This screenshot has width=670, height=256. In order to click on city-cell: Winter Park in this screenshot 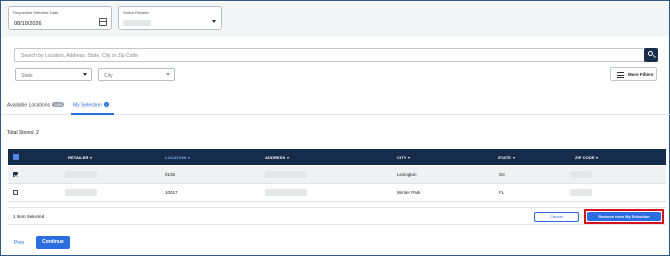, I will do `click(409, 192)`.